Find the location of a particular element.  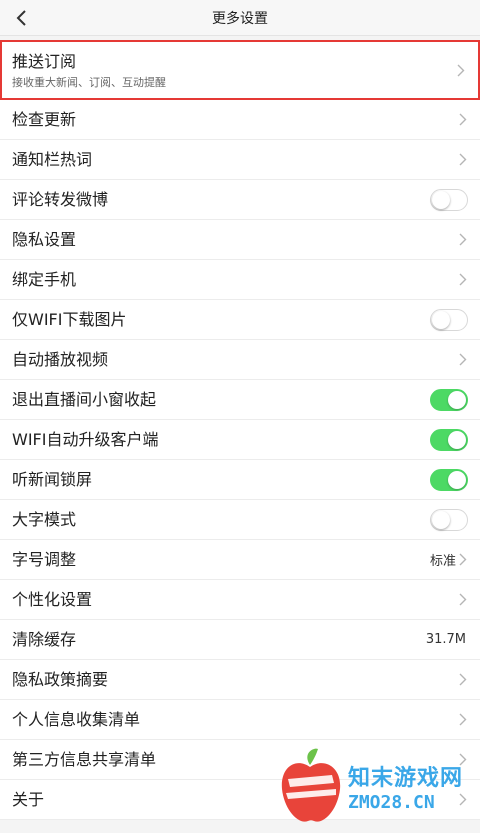

settings-row-personal-info-list: 个人信息收集清单 is located at coordinates (240, 720).